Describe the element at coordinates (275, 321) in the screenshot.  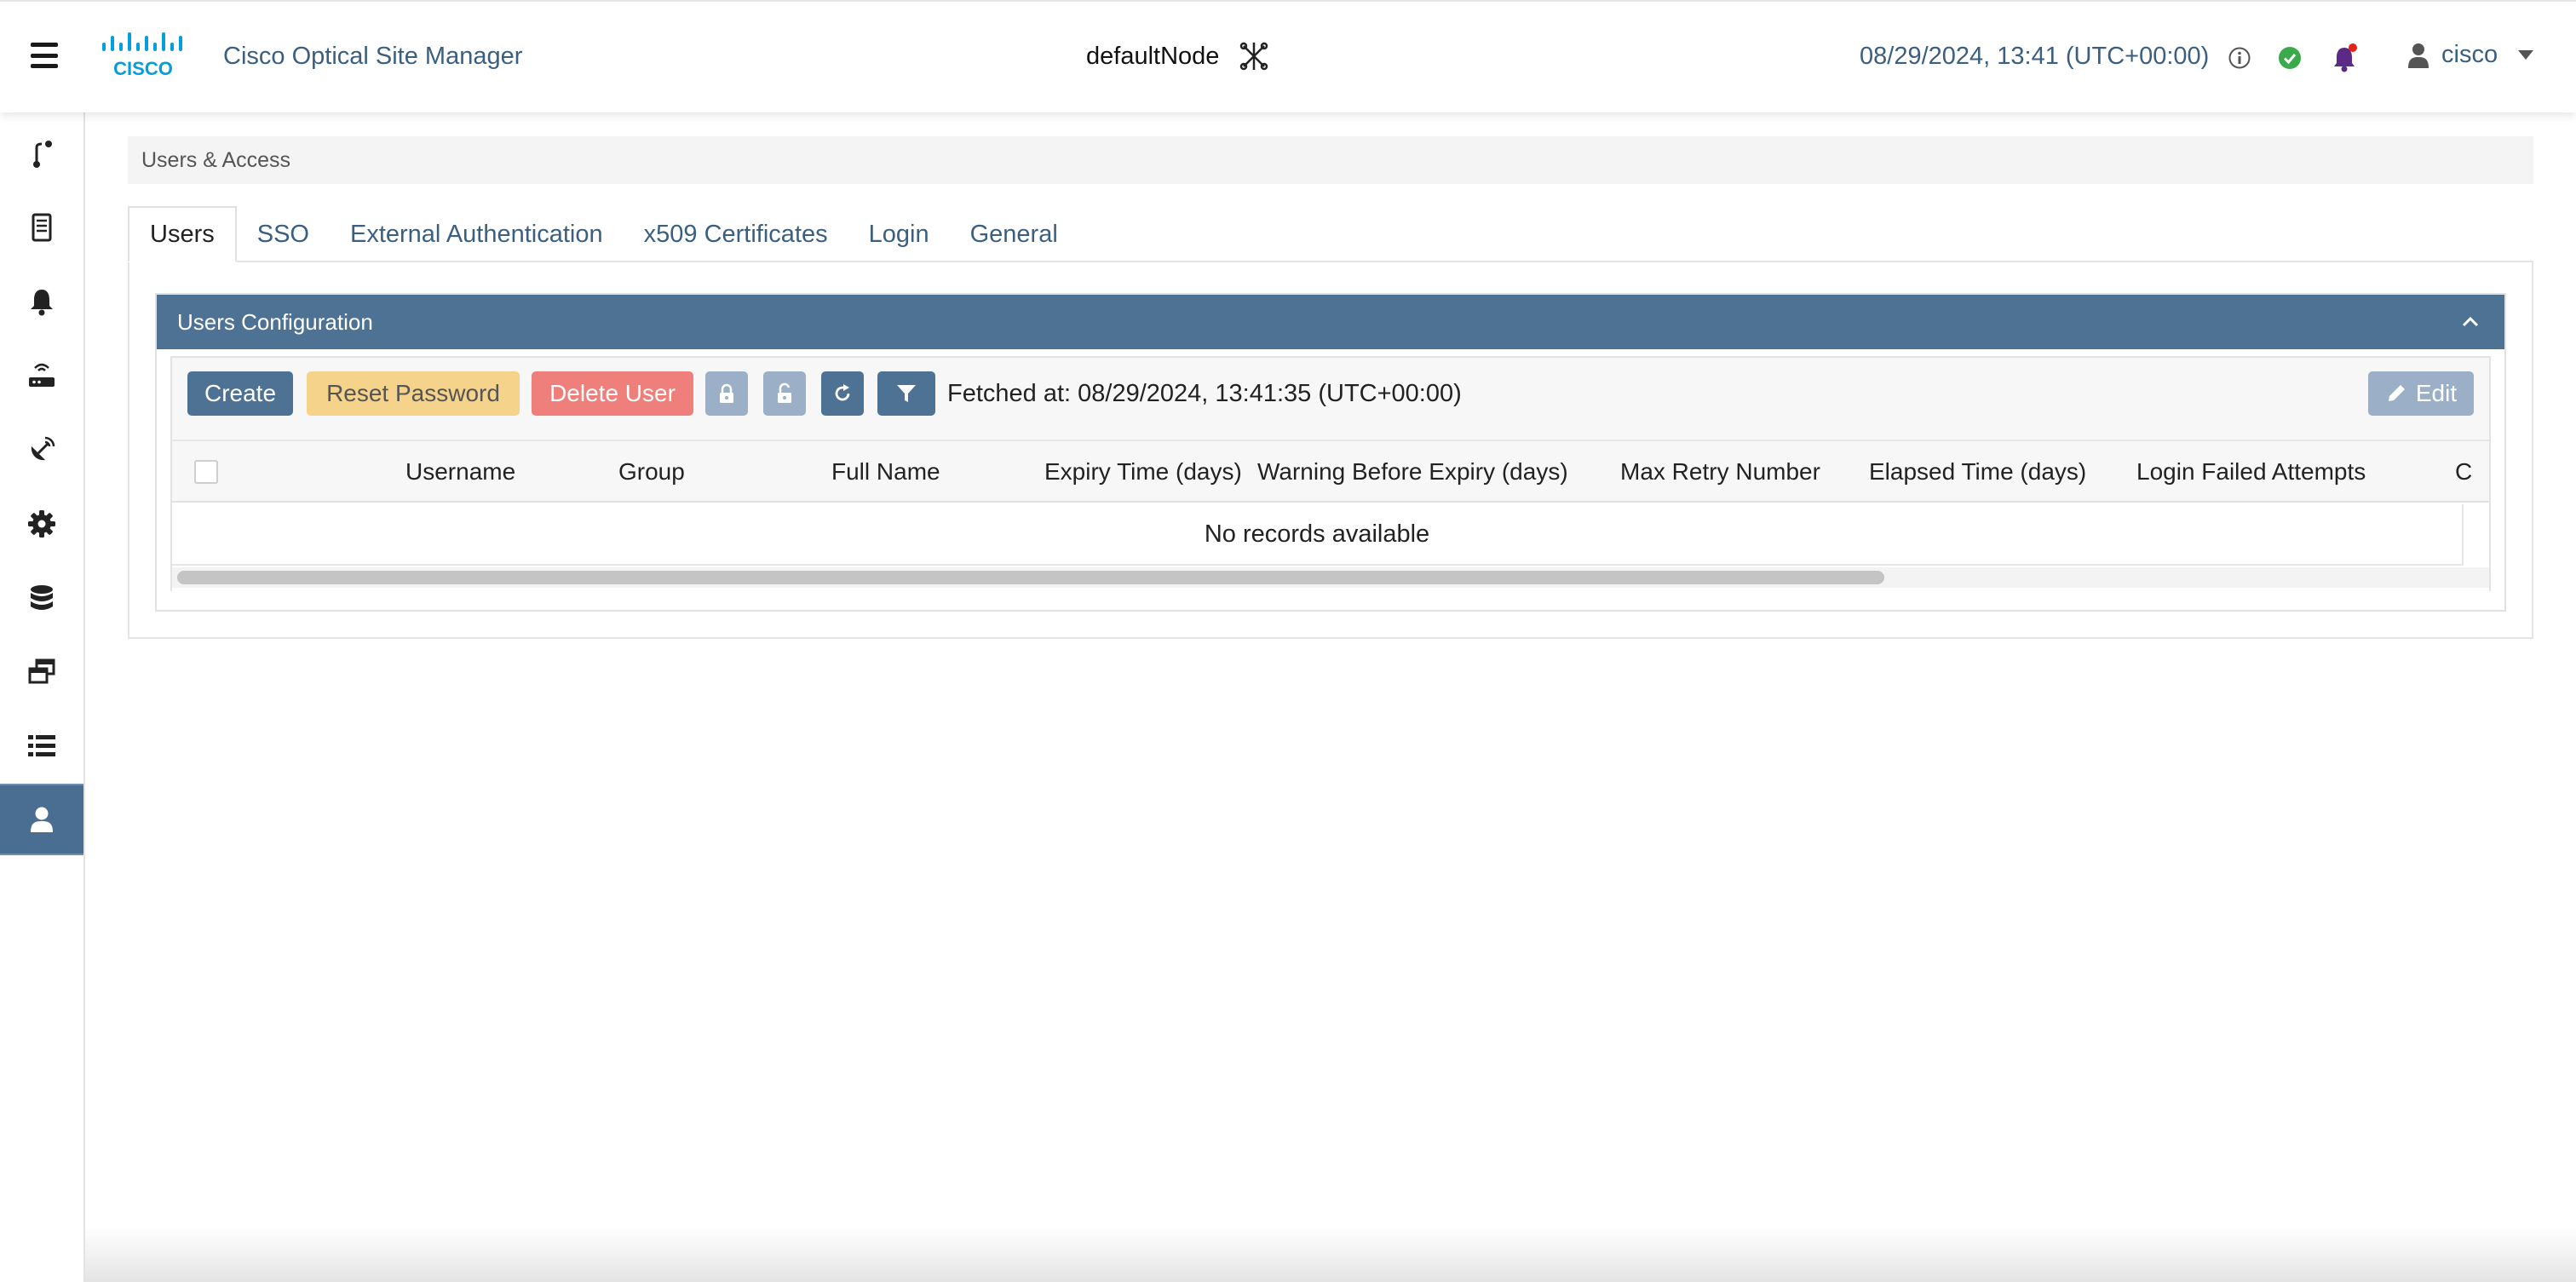
I see `panel-title: Users Configuration` at that location.